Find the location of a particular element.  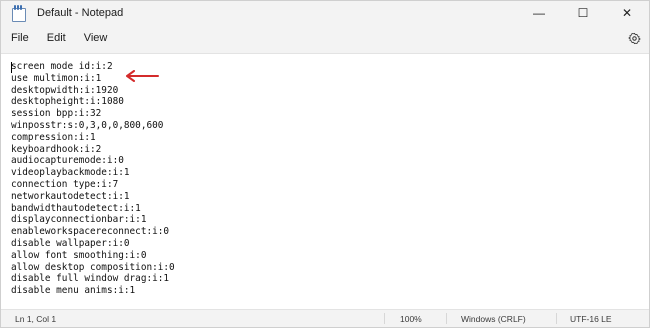

menu-bar: File Edit View is located at coordinates (325, 38).